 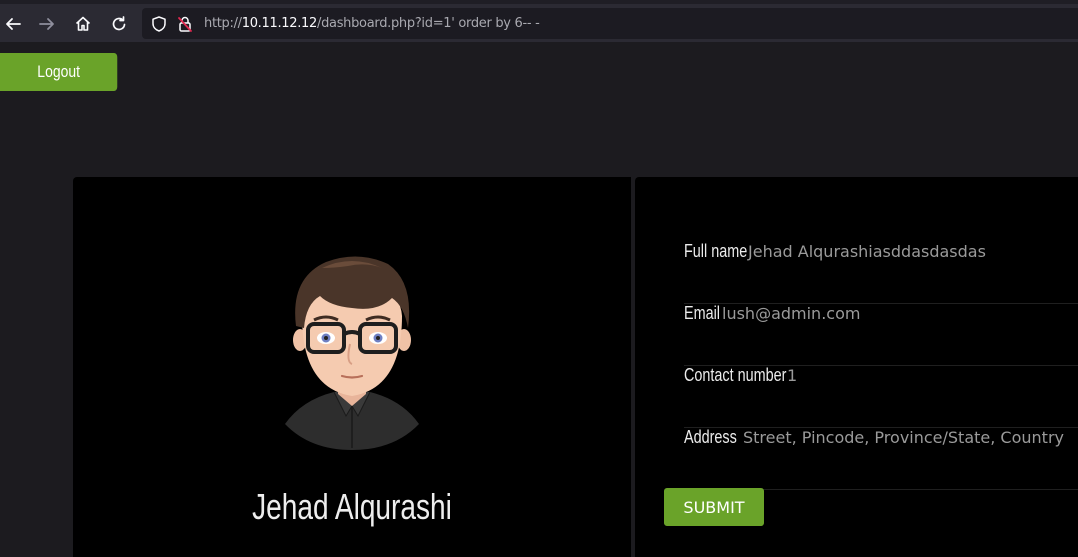 I want to click on forward-button, so click(x=47, y=24).